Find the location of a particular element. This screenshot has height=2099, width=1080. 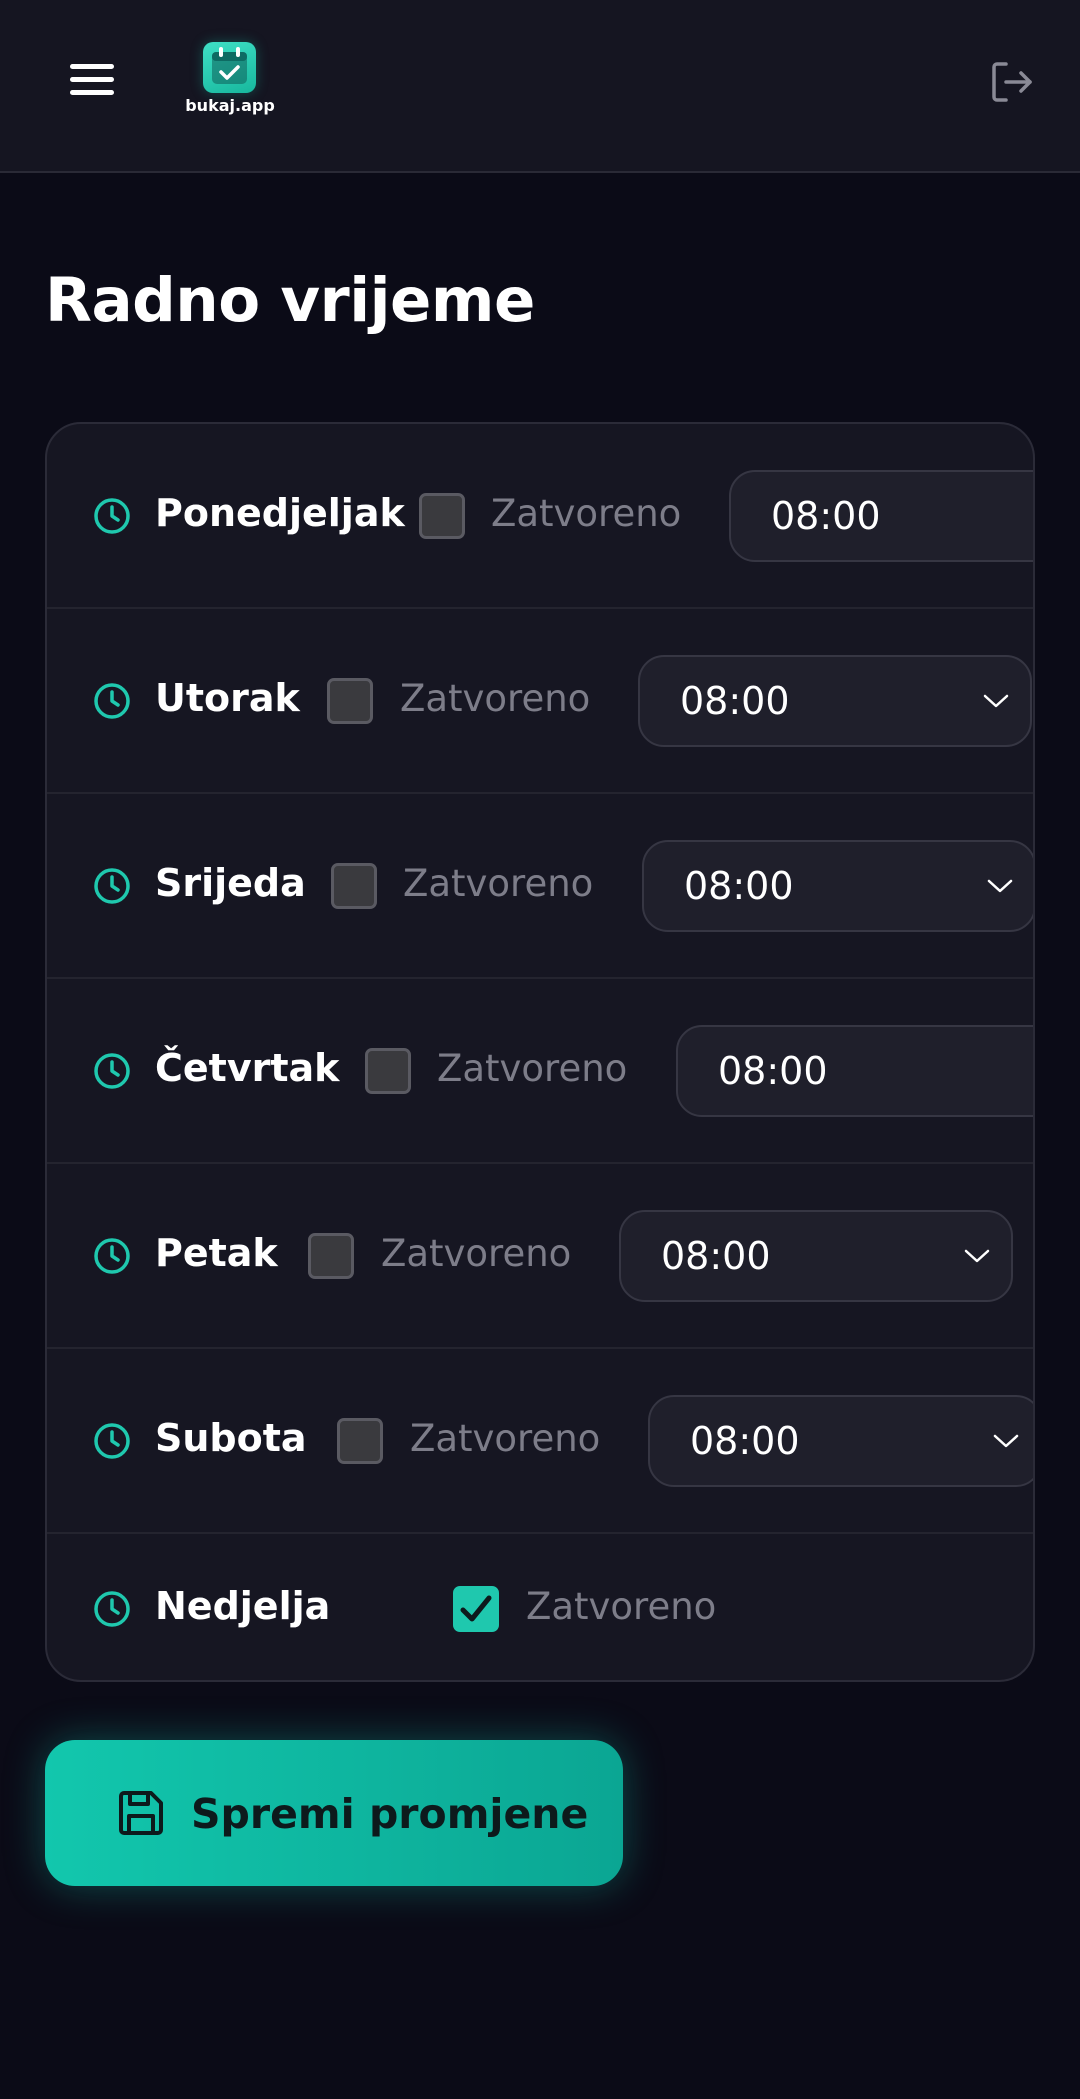

day-name: Ponedjeljak is located at coordinates (280, 513).